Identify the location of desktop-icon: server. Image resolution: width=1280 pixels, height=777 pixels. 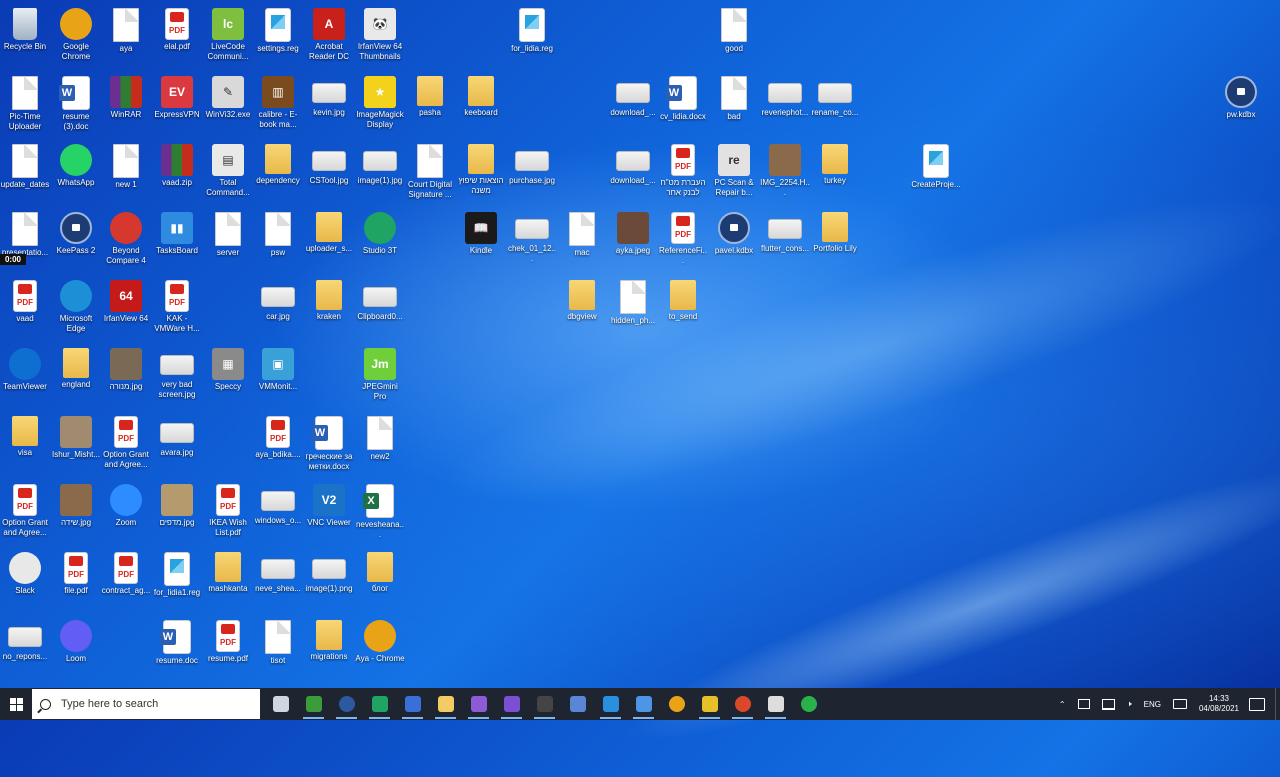
(228, 233).